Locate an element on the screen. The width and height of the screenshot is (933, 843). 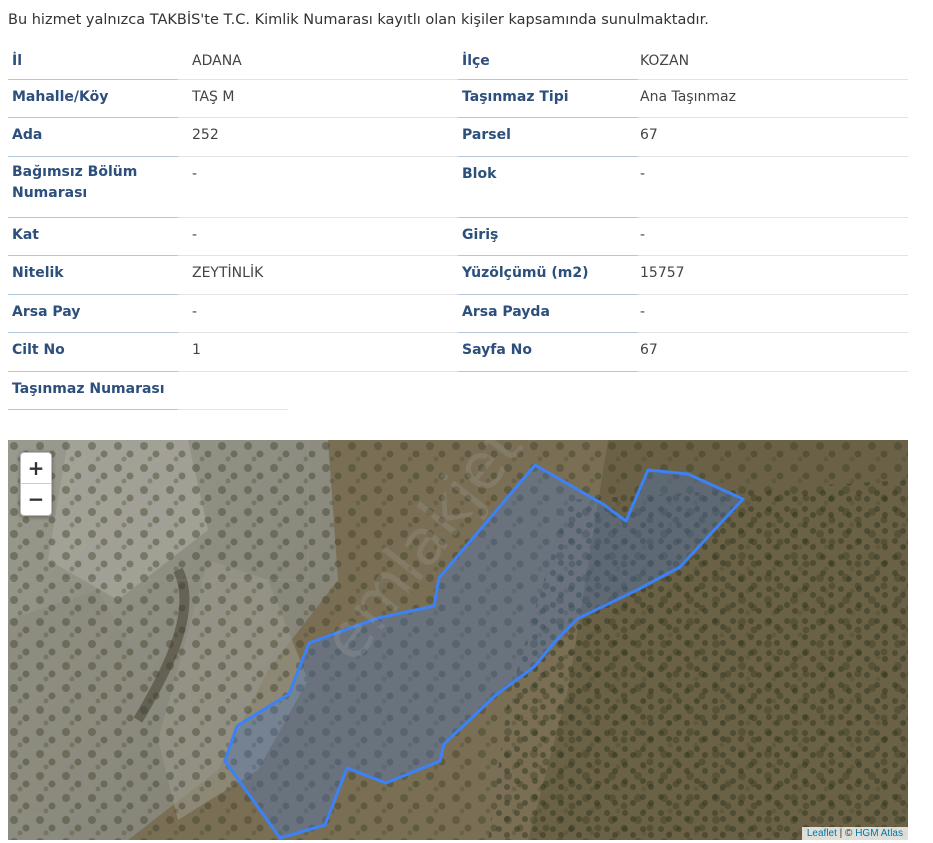
value-bagimsiz-bolum: - is located at coordinates (318, 187).